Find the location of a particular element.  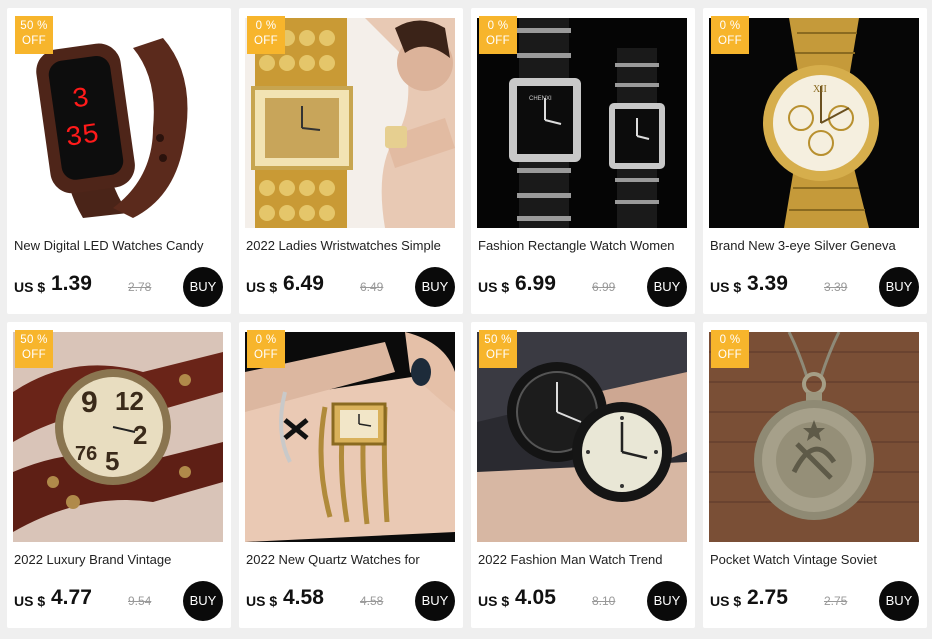

product-title: Brand New 3-eye Silver Geneva is located at coordinates (815, 245).